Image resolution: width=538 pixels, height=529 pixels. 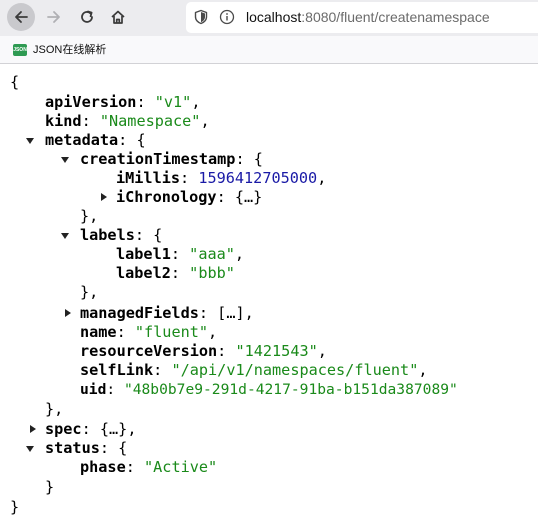 I want to click on json-number-value: 1596412705000, so click(x=258, y=178).